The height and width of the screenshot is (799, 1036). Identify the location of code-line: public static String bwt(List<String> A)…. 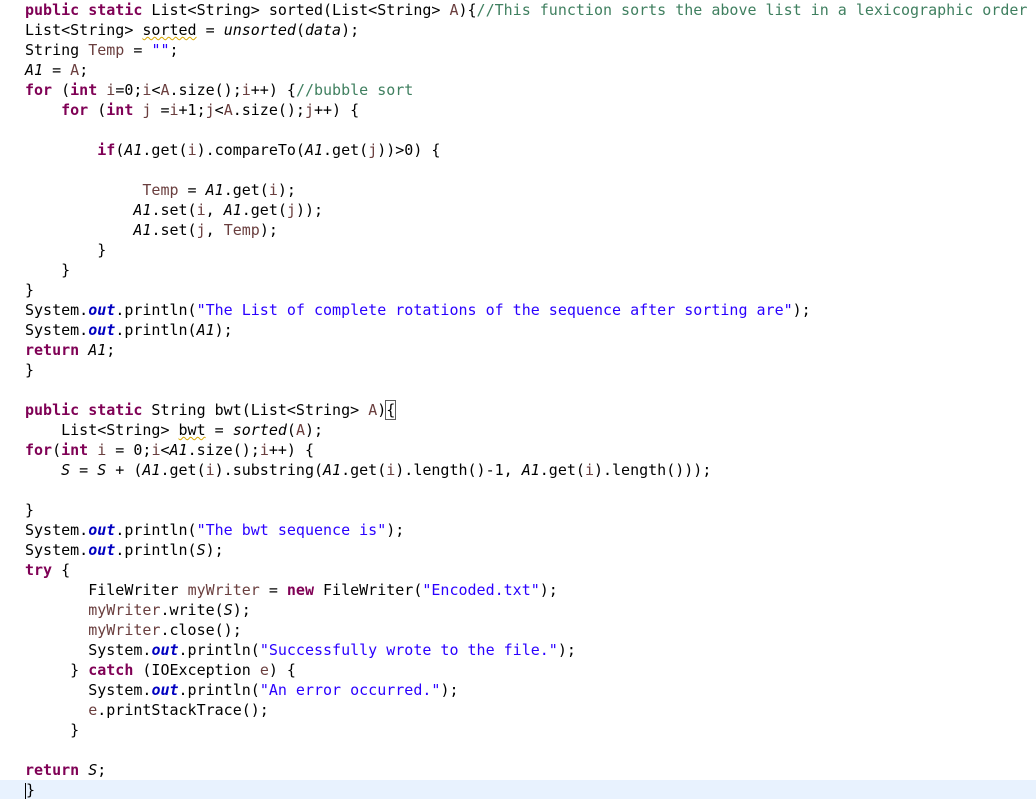
(198, 410).